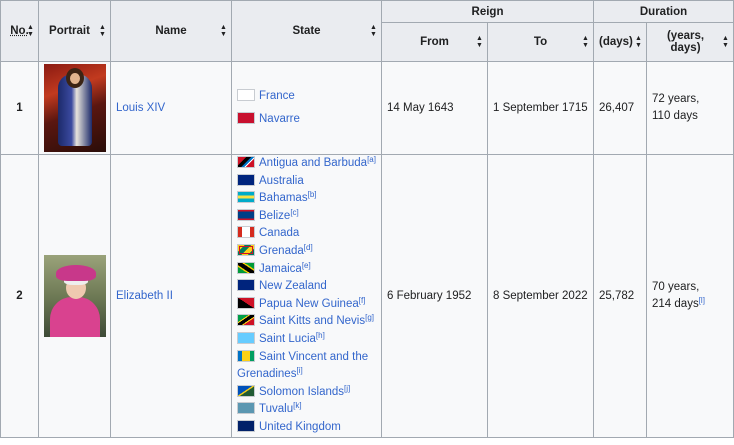 This screenshot has width=734, height=445. I want to click on col-header-duration-label: Duration, so click(663, 11).